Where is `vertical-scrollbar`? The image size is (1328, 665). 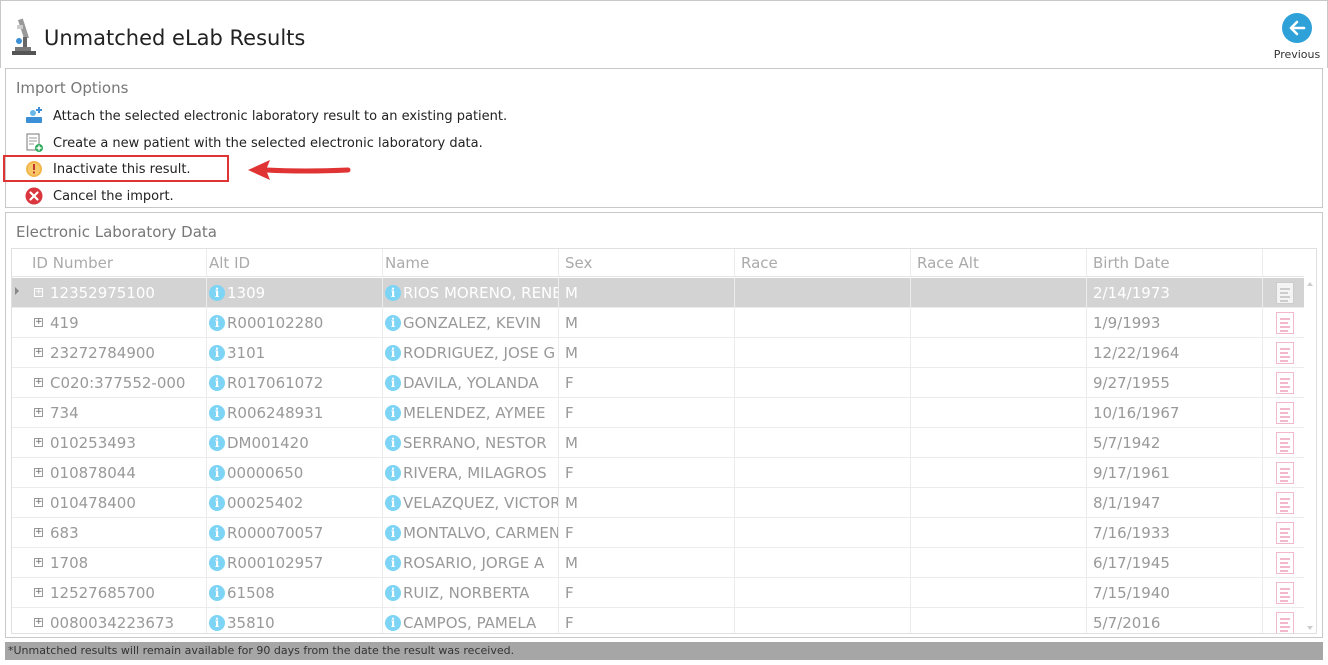 vertical-scrollbar is located at coordinates (1310, 455).